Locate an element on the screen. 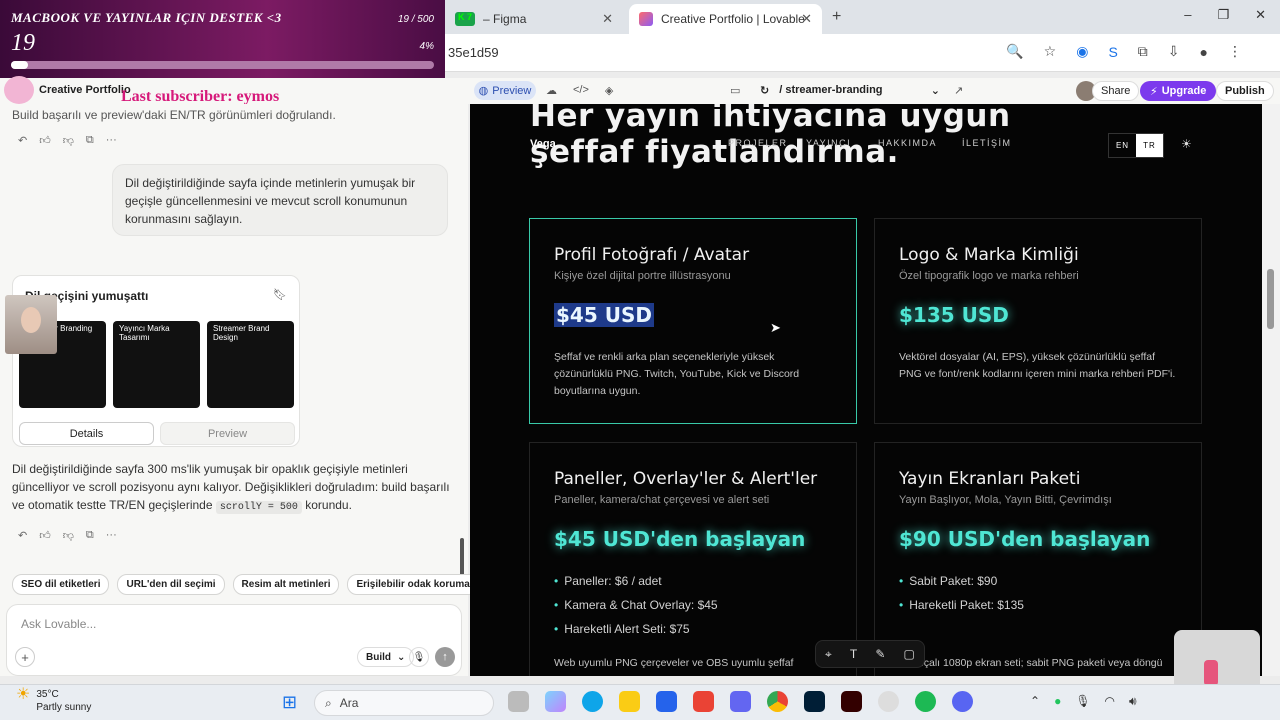 This screenshot has width=1280, height=720. maximize-button: ❐ is located at coordinates (1223, 15).